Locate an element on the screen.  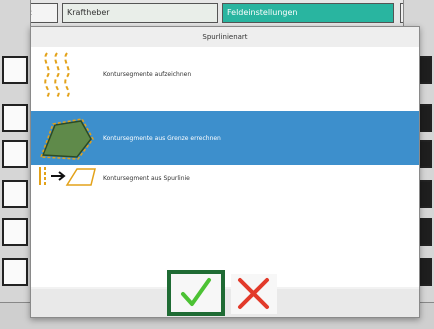
trace-path-icon is located at coordinates (67, 74).